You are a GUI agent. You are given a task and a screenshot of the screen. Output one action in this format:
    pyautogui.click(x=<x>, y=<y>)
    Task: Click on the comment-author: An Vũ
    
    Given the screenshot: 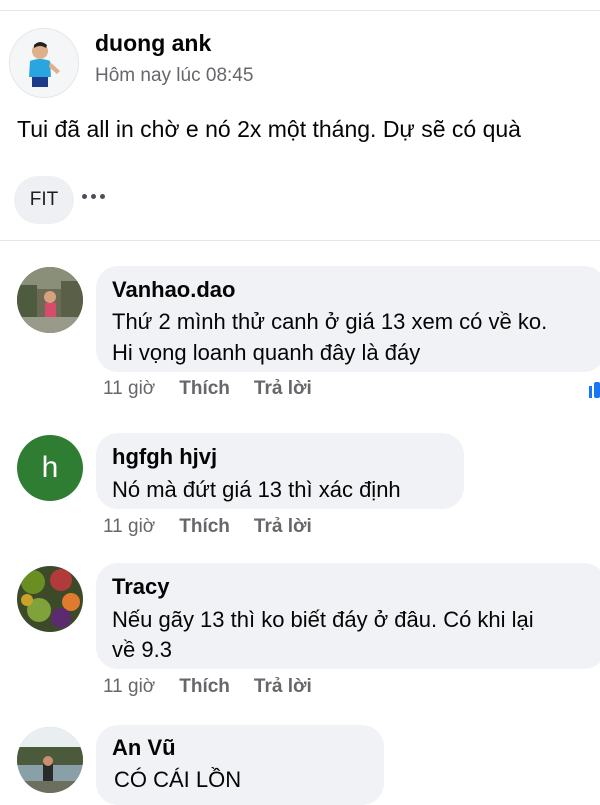 What is the action you would take?
    pyautogui.click(x=144, y=748)
    